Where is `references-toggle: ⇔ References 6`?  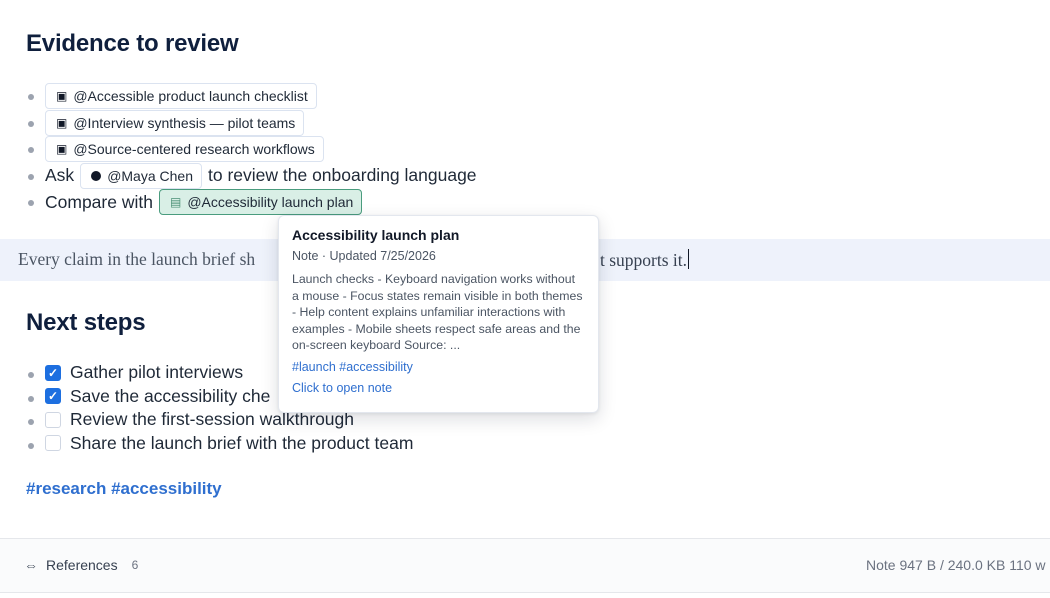 references-toggle: ⇔ References 6 is located at coordinates (81, 565).